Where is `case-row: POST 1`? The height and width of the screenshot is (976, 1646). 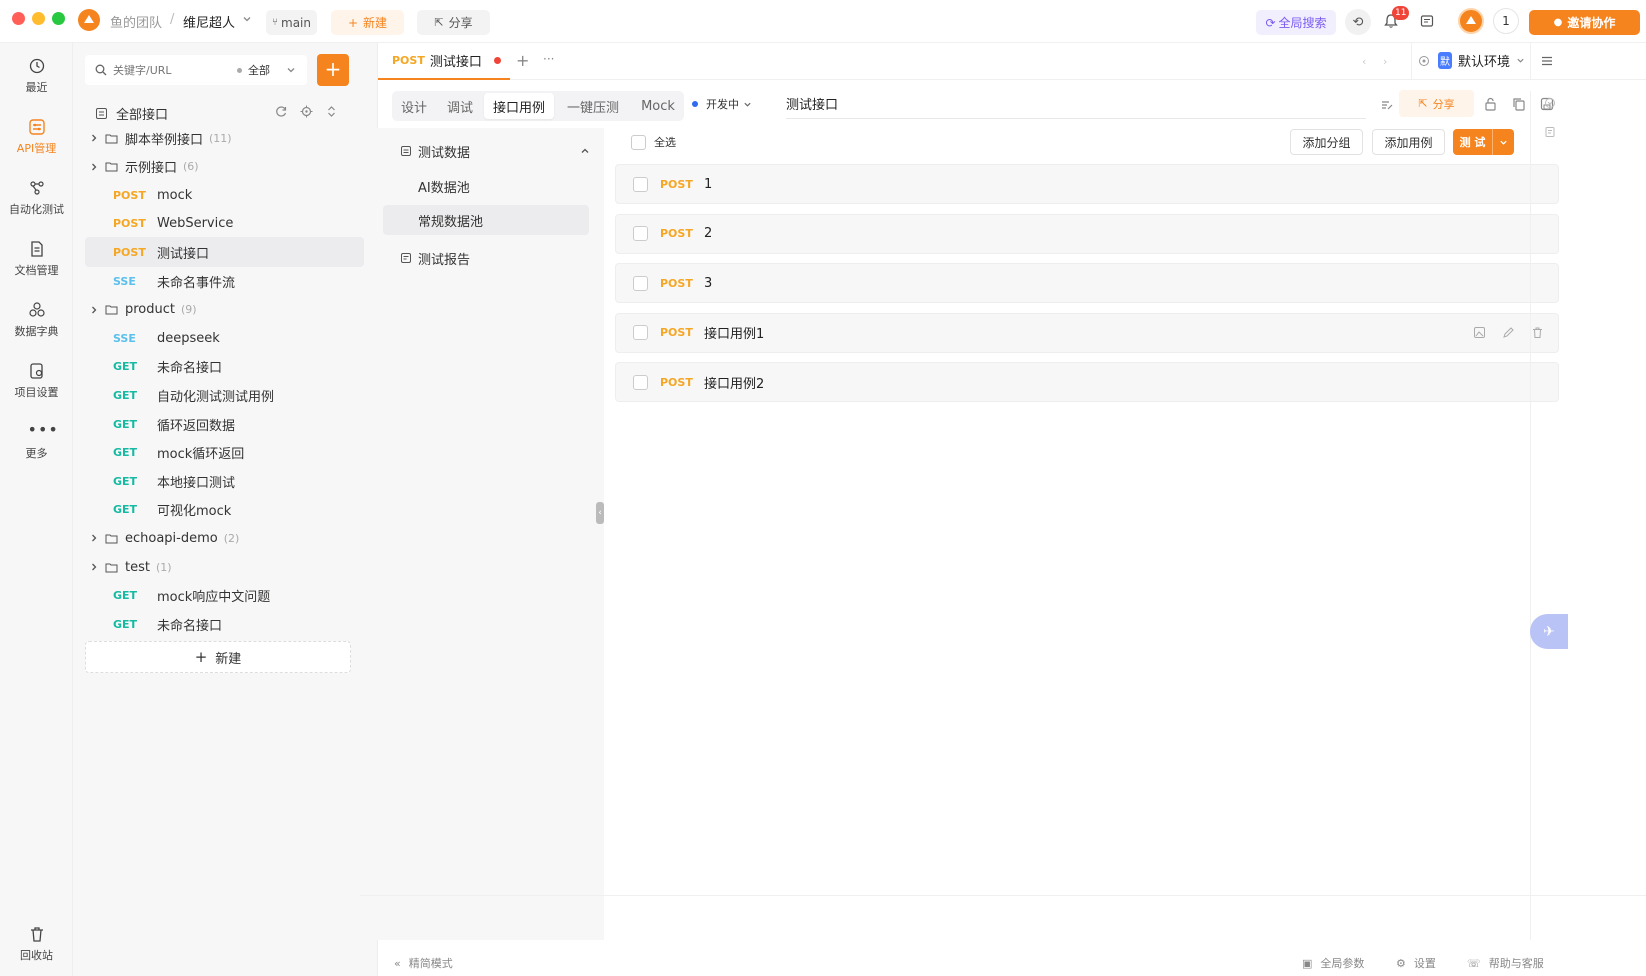
case-row: POST 1 is located at coordinates (1087, 184).